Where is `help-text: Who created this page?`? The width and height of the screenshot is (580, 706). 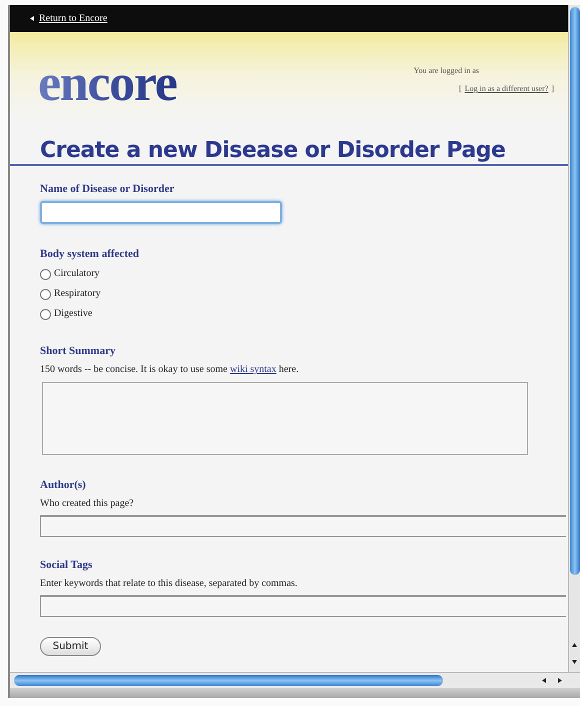
help-text: Who created this page? is located at coordinates (87, 503).